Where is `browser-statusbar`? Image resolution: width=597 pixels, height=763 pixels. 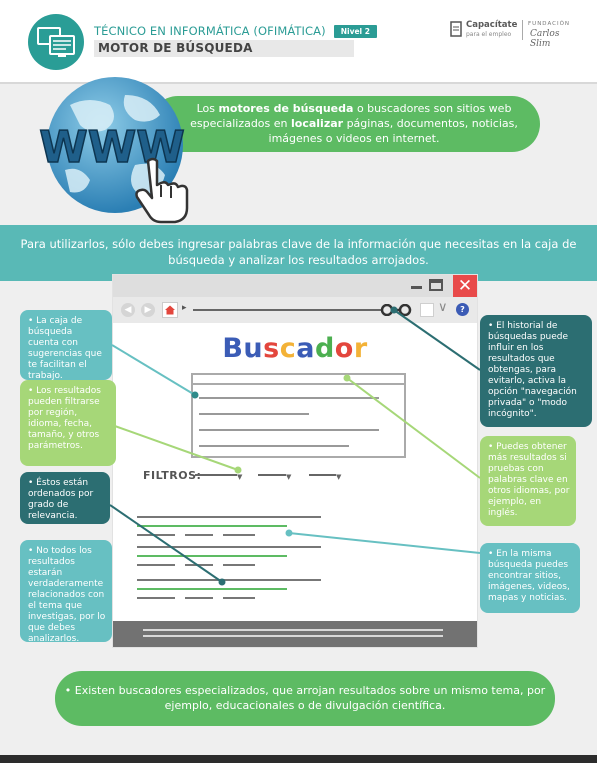 browser-statusbar is located at coordinates (295, 634).